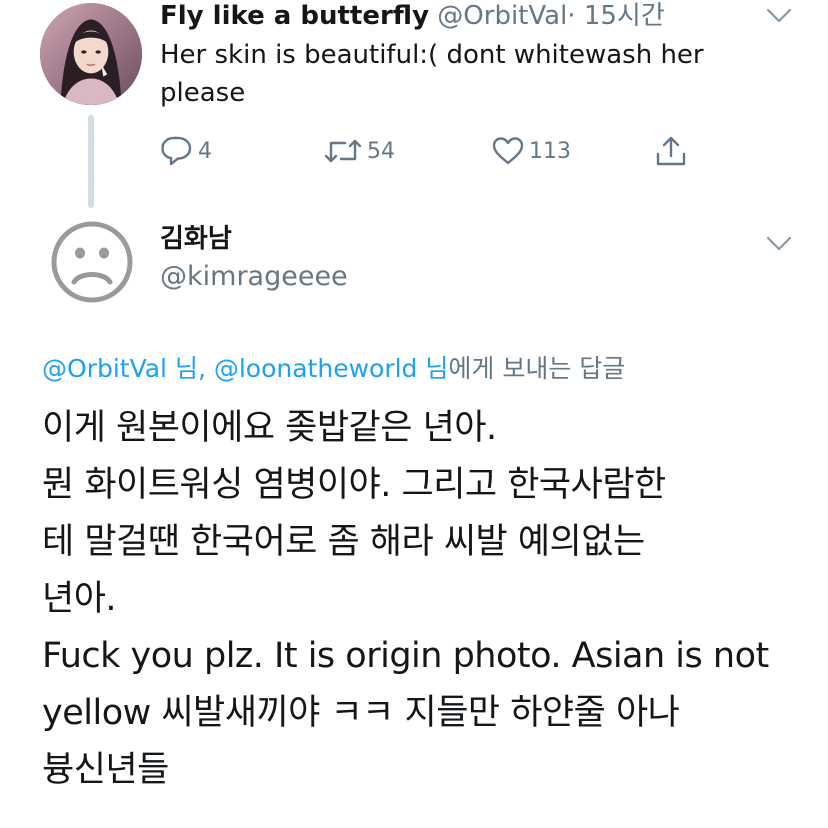 The image size is (828, 828). What do you see at coordinates (79, 599) in the screenshot?
I see `reply-text-line: 년아.` at bounding box center [79, 599].